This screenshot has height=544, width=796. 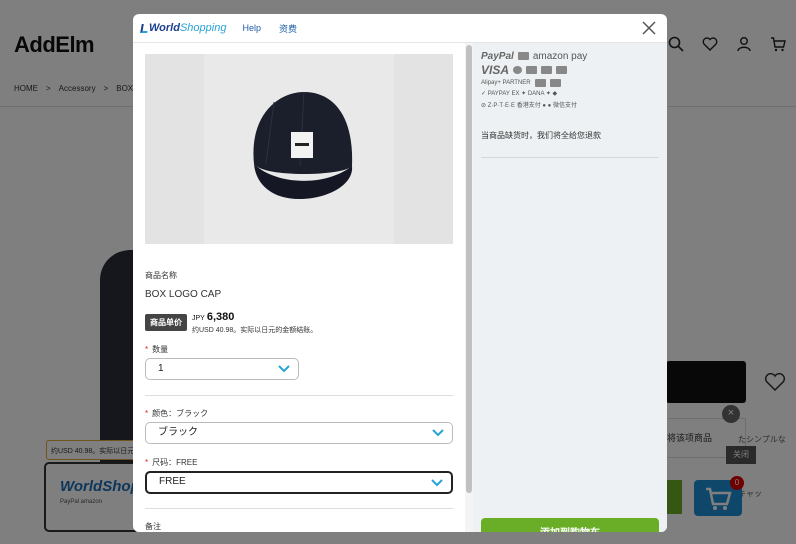 What do you see at coordinates (573, 70) in the screenshot?
I see `payment-row: VISA` at bounding box center [573, 70].